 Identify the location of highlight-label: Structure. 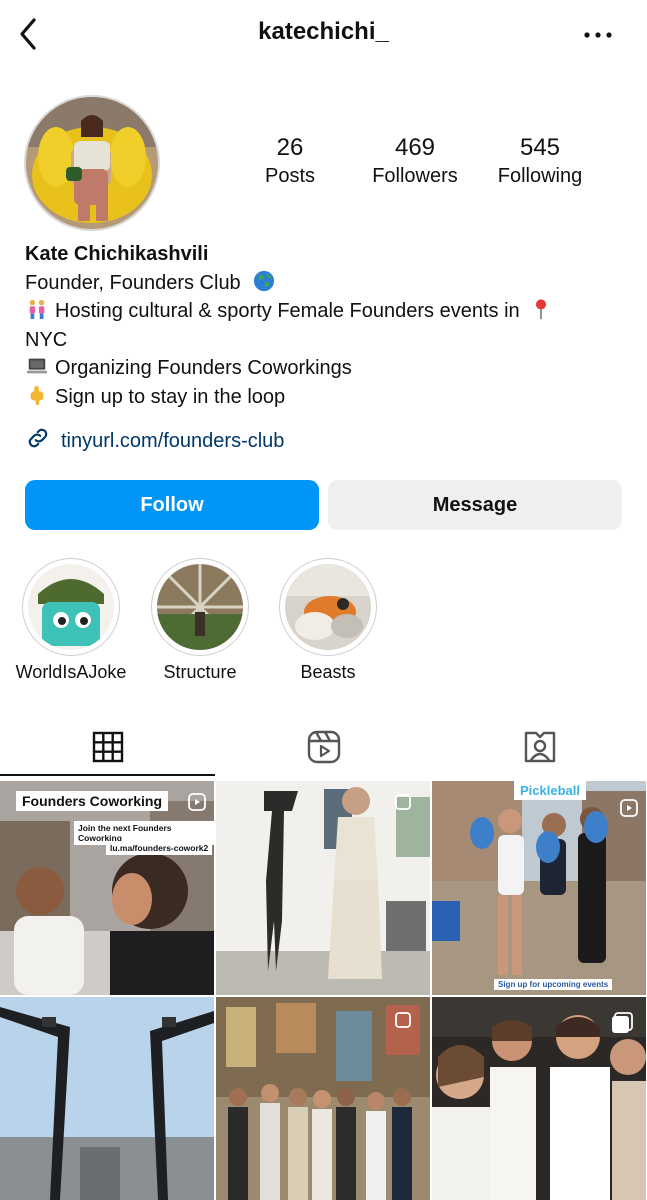
(200, 672).